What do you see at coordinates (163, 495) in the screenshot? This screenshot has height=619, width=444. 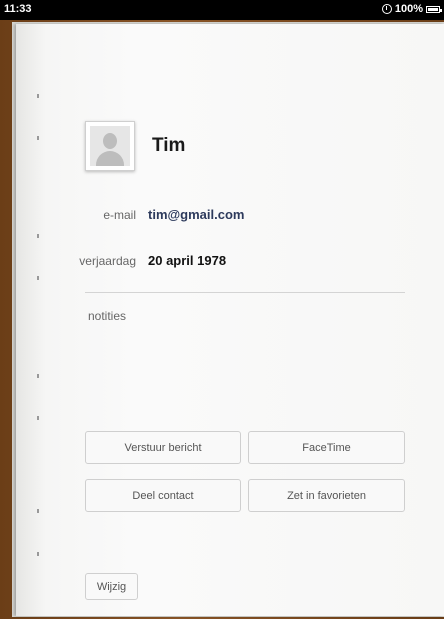 I see `share-contact-button: Deel contact` at bounding box center [163, 495].